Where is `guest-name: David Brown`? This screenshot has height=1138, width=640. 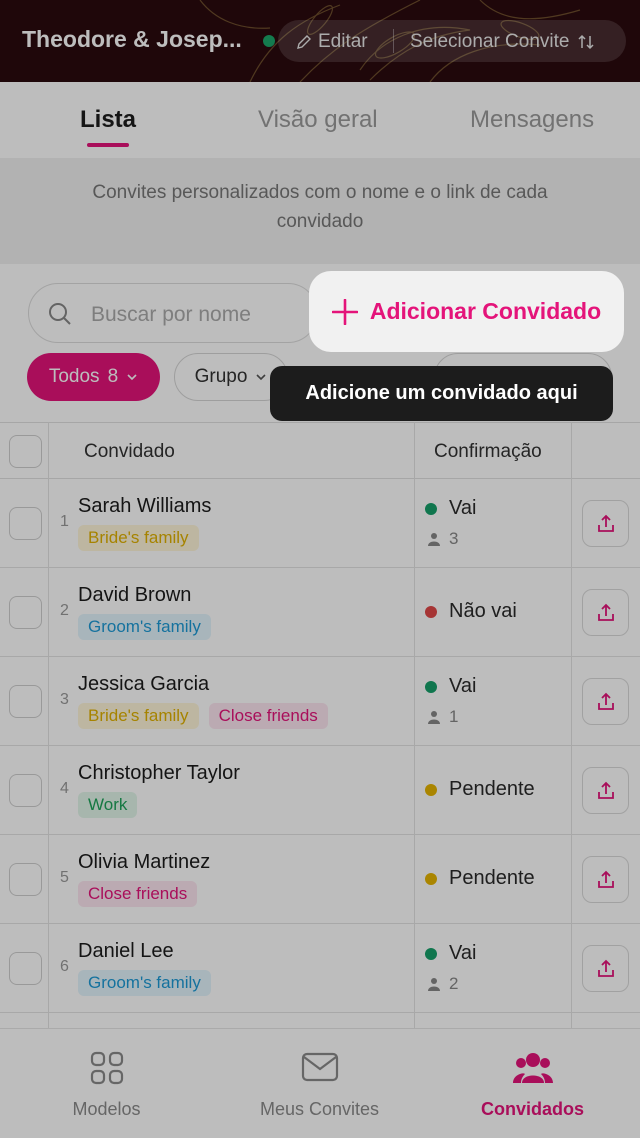
guest-name: David Brown is located at coordinates (135, 595).